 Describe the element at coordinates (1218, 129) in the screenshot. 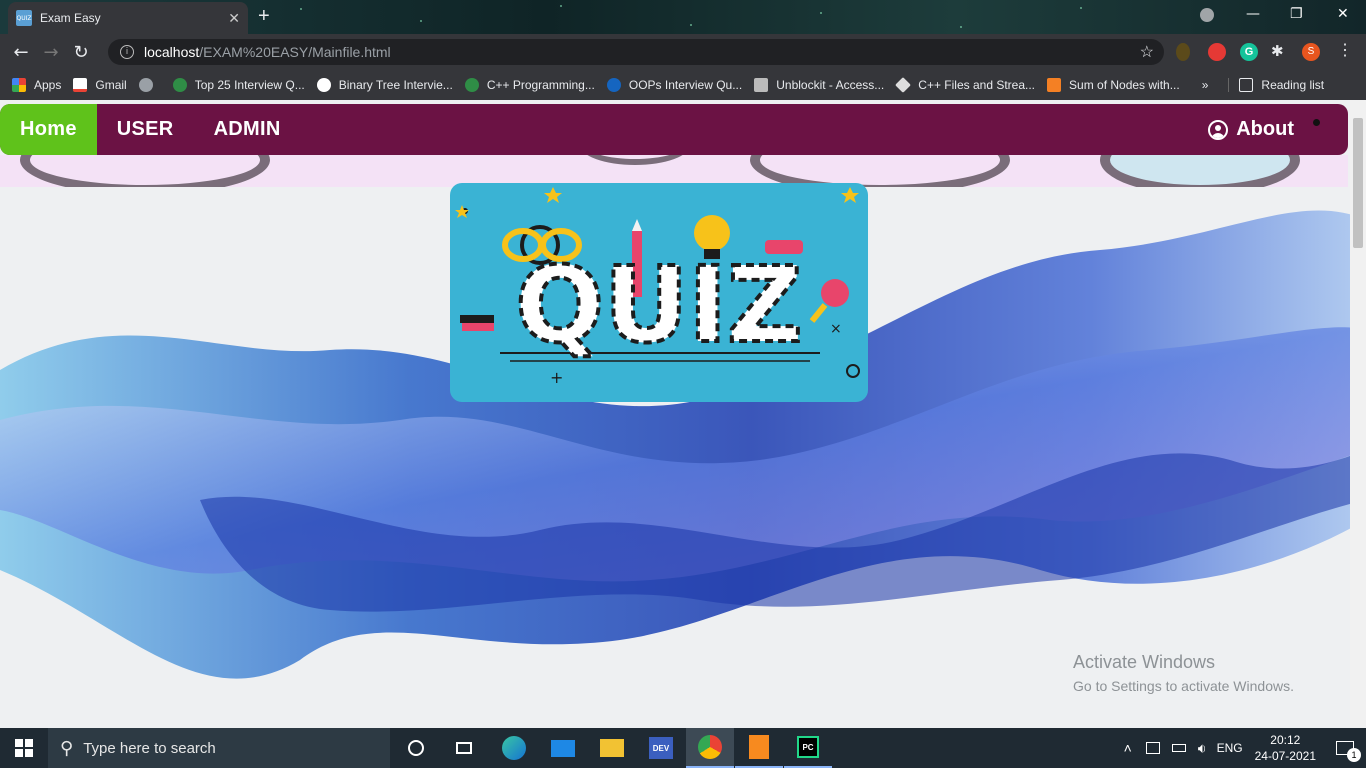

I see `user-circle-icon` at that location.